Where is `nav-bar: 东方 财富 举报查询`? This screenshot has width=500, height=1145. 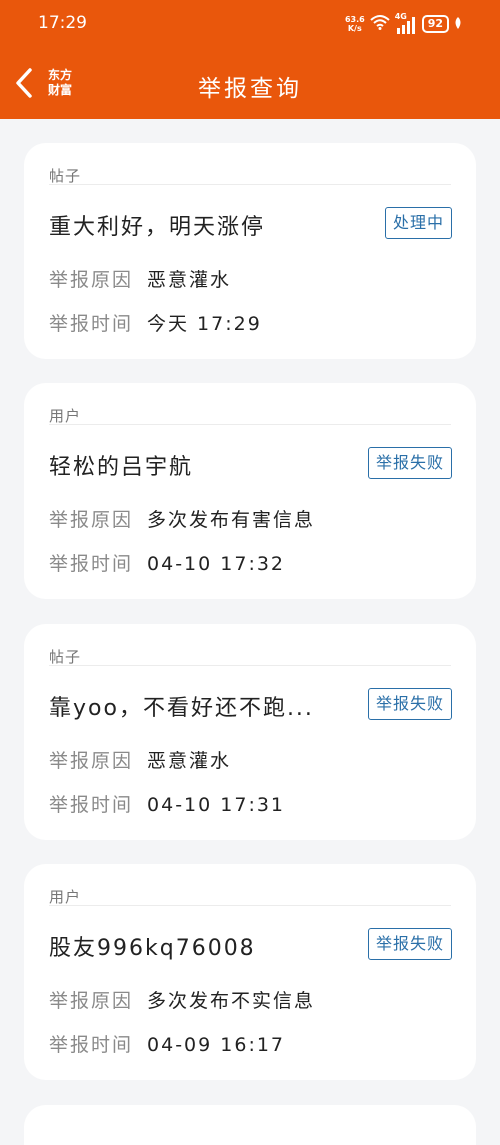 nav-bar: 东方 财富 举报查询 is located at coordinates (250, 84).